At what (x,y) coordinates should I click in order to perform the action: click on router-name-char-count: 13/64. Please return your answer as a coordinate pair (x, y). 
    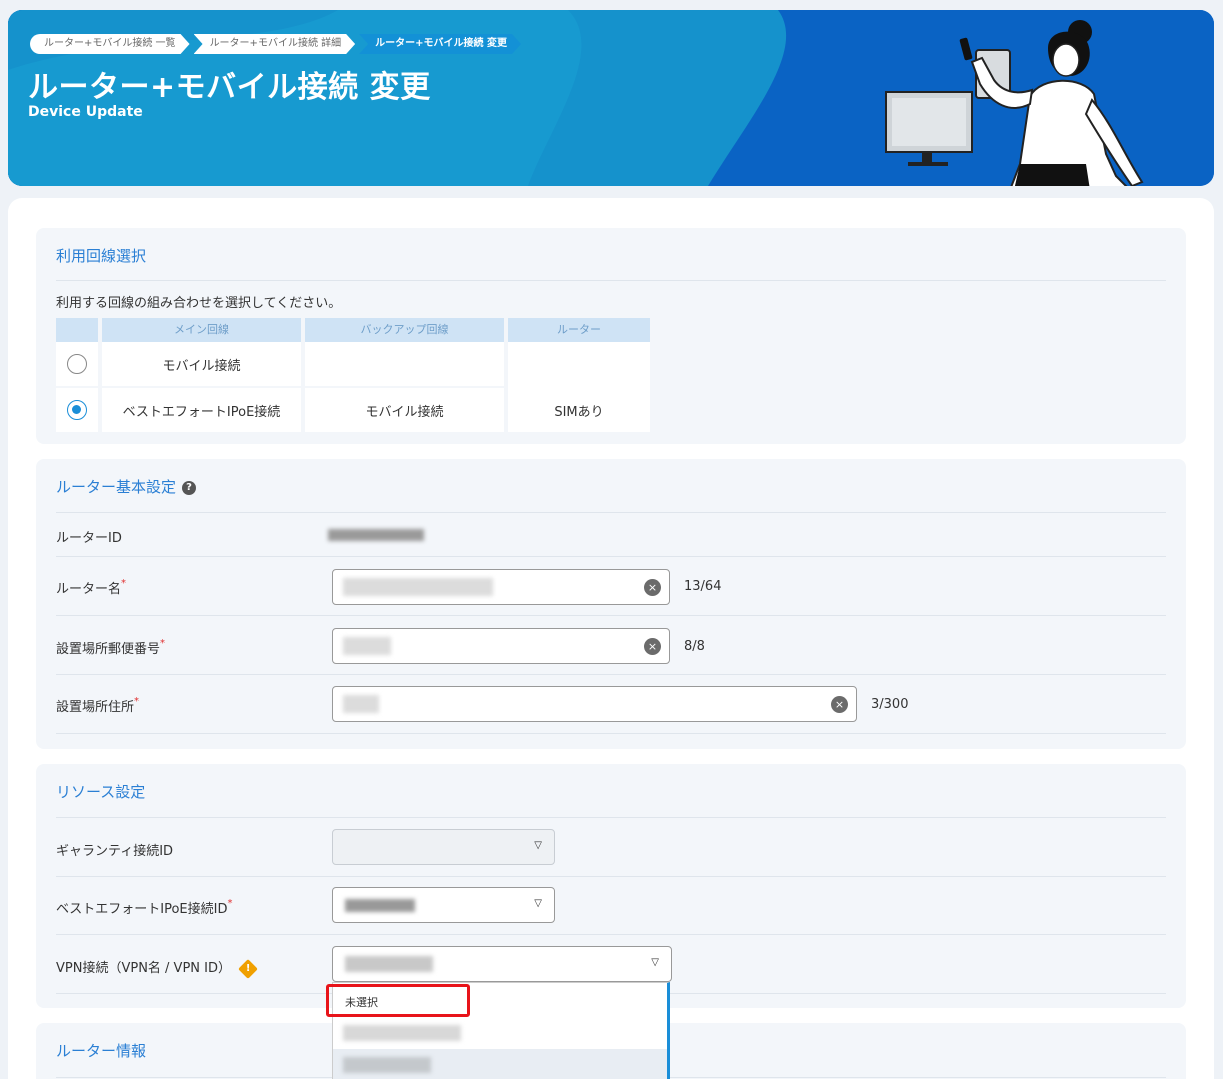
    Looking at the image, I should click on (703, 586).